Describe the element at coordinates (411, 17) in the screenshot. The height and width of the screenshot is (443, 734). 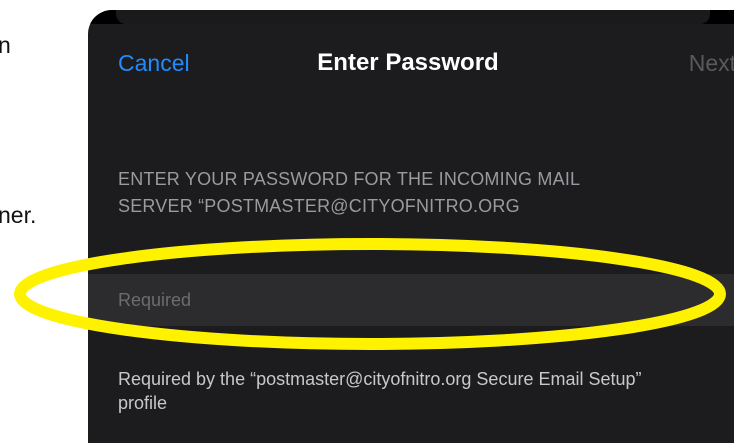
I see `sheet-behind` at that location.